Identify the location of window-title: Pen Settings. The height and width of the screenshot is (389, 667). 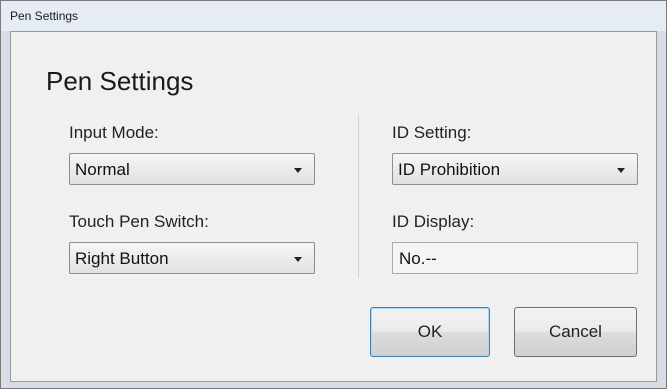
(44, 16).